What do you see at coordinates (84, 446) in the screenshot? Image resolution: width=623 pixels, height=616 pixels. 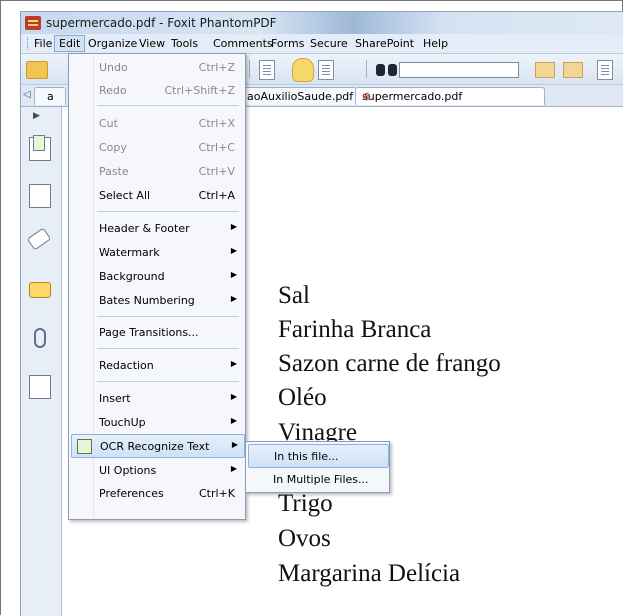 I see `ocr-icon` at bounding box center [84, 446].